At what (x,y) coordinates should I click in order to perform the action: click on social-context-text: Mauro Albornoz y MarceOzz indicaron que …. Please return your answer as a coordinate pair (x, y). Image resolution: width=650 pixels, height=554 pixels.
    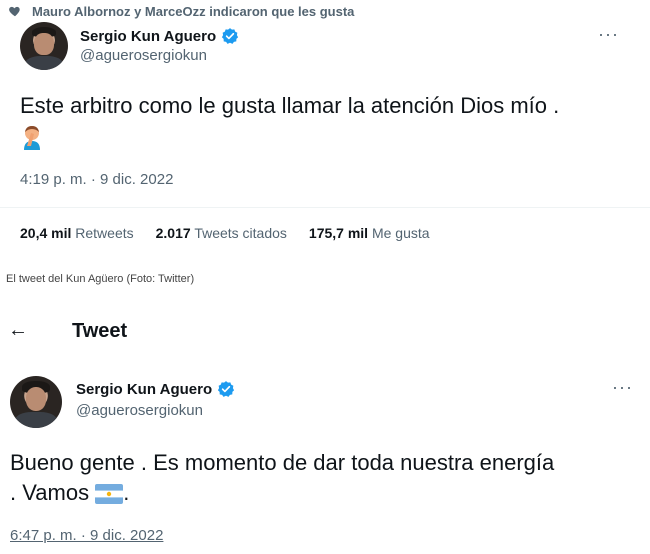
    Looking at the image, I should click on (193, 11).